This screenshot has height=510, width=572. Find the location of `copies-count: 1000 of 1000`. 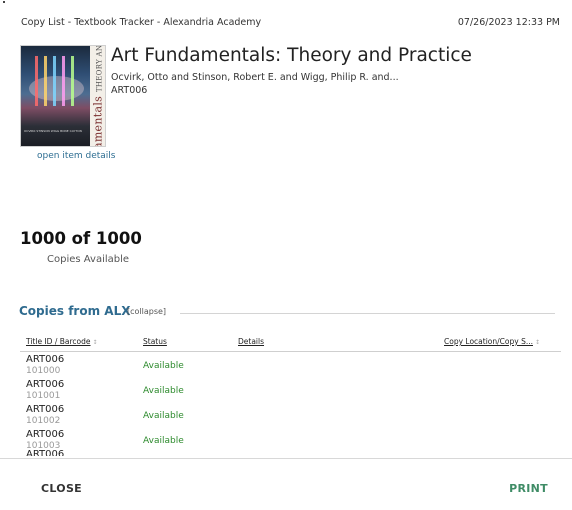

copies-count: 1000 of 1000 is located at coordinates (81, 238).